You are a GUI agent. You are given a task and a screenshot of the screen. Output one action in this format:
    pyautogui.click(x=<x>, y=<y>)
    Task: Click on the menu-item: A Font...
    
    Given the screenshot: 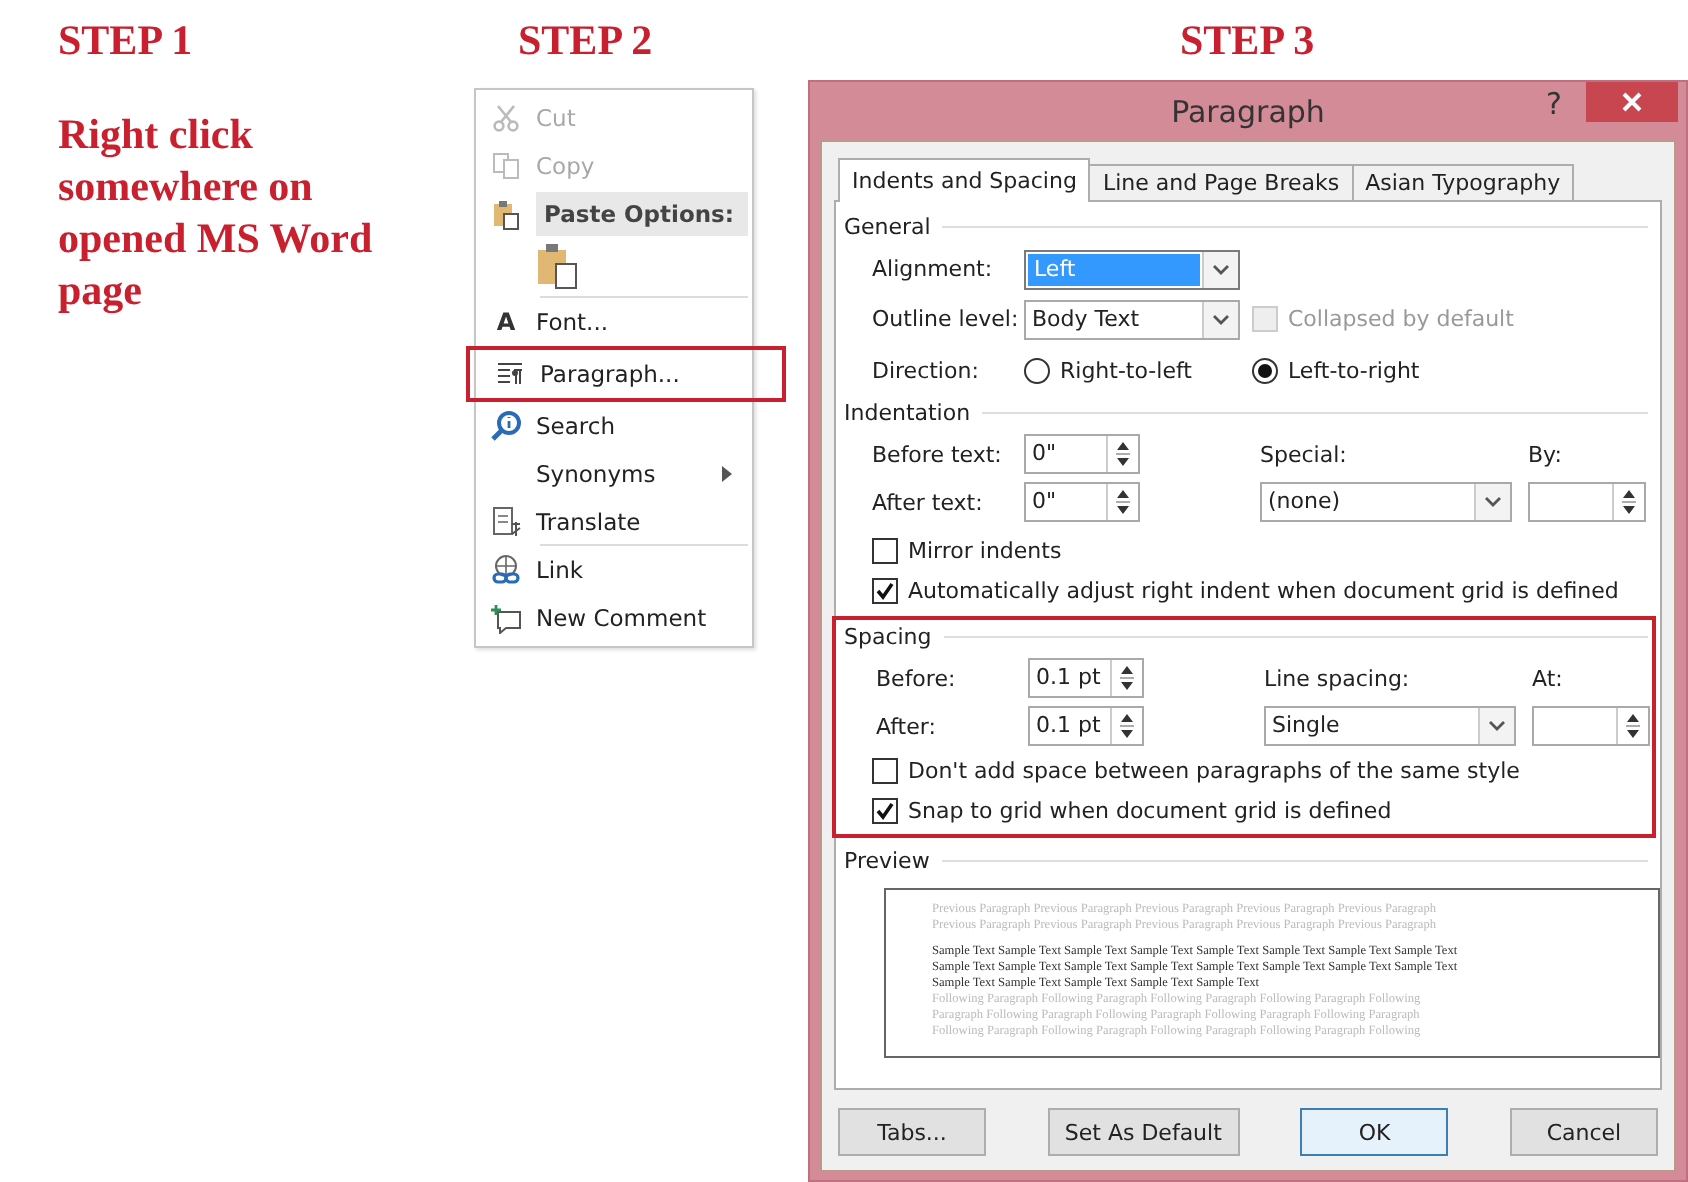 What is the action you would take?
    pyautogui.click(x=614, y=322)
    